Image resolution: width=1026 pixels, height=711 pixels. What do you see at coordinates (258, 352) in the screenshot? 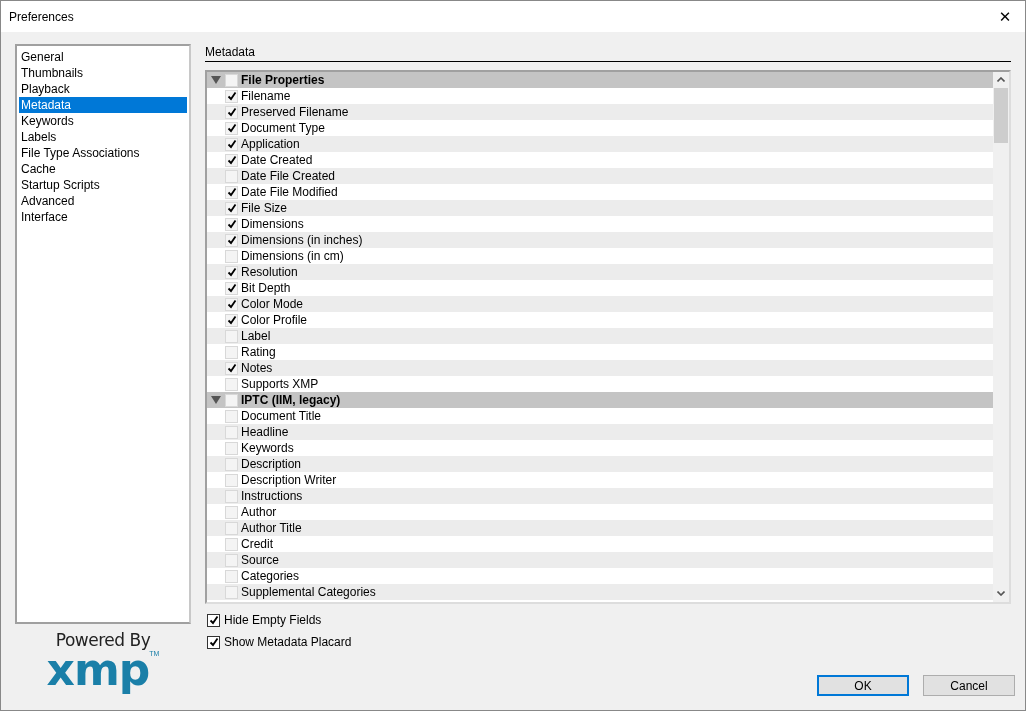
I see `field-label: Rating` at bounding box center [258, 352].